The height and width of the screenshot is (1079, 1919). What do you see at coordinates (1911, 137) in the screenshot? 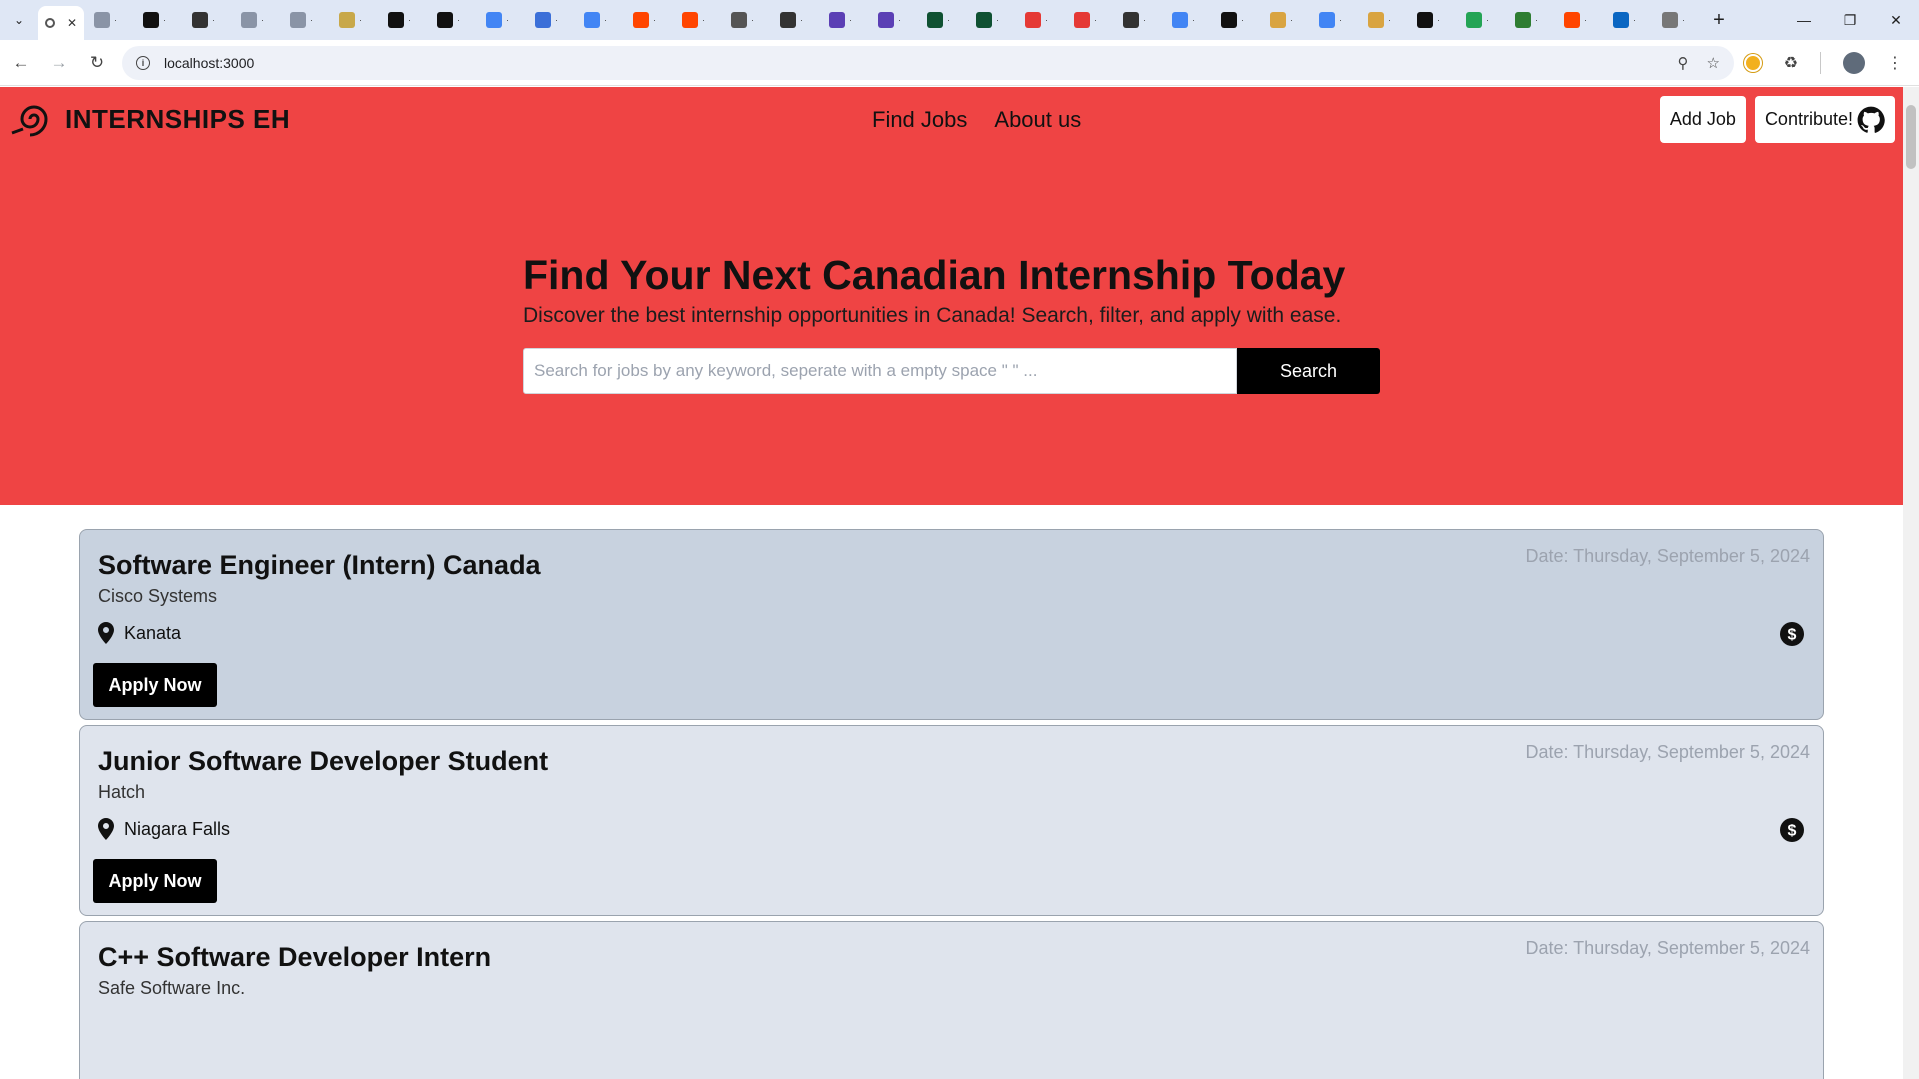
I see `scrollbar-thumb` at bounding box center [1911, 137].